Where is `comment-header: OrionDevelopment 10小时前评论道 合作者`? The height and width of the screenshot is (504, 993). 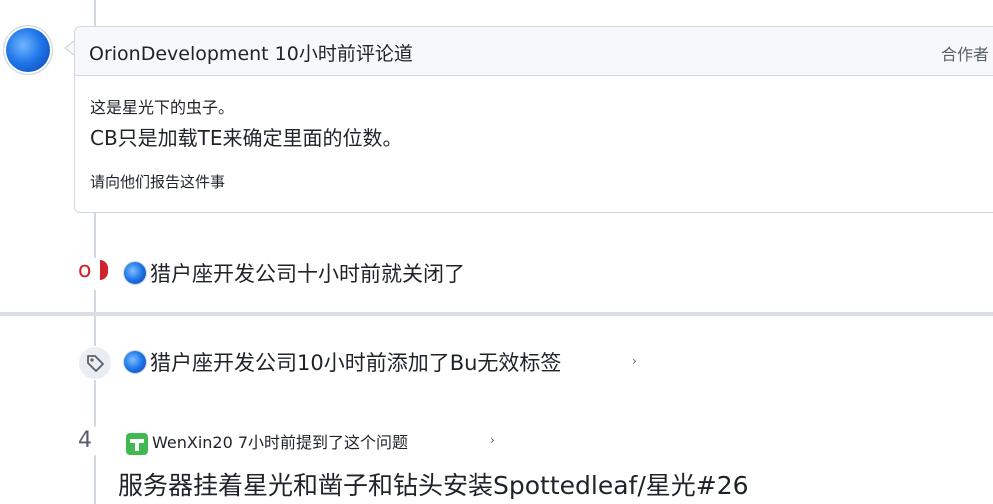 comment-header: OrionDevelopment 10小时前评论道 合作者 is located at coordinates (534, 51).